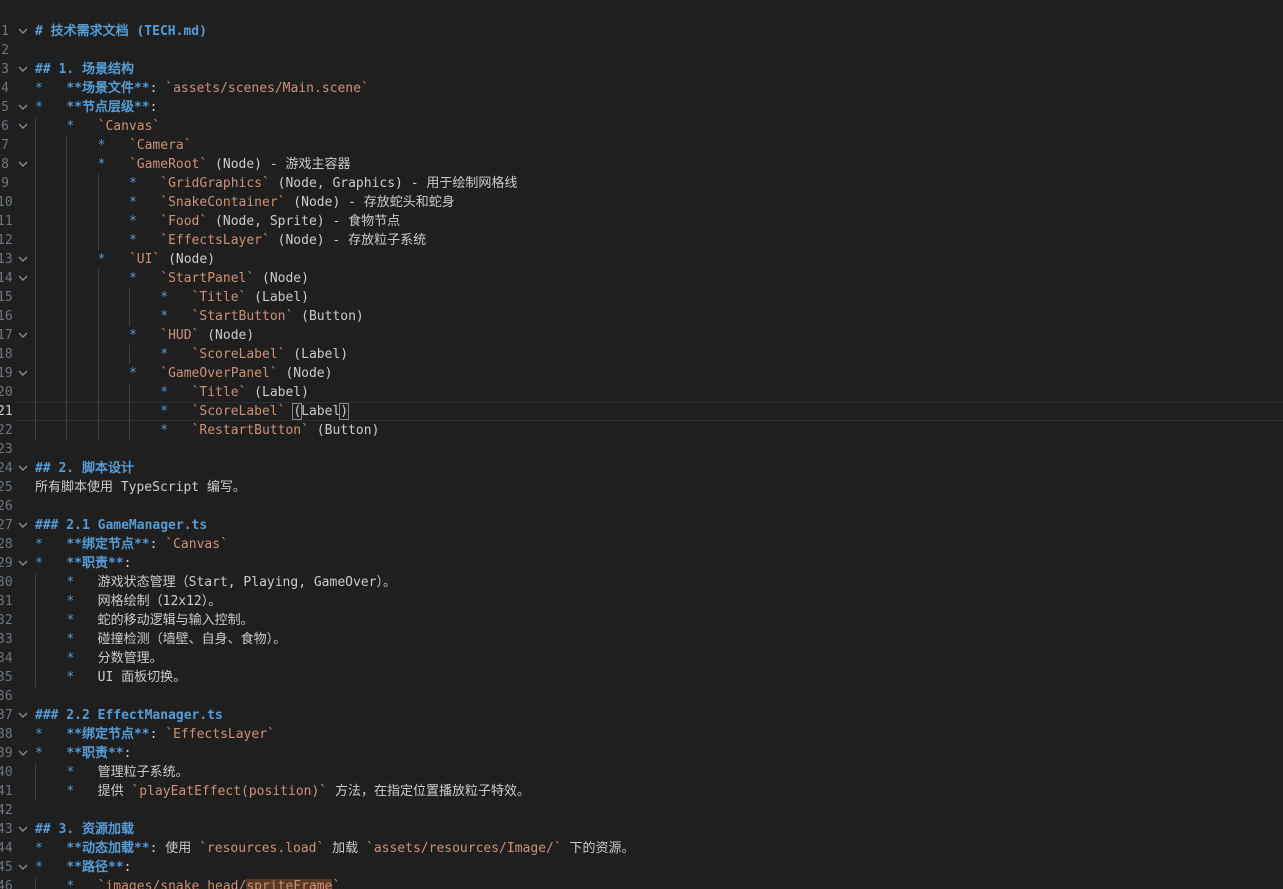 The height and width of the screenshot is (889, 1283). I want to click on editor-line: 26, so click(641, 506).